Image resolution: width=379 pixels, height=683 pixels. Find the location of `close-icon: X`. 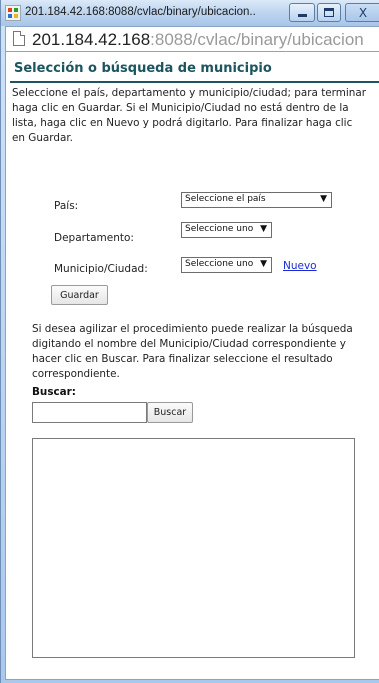

close-icon: X is located at coordinates (363, 12).